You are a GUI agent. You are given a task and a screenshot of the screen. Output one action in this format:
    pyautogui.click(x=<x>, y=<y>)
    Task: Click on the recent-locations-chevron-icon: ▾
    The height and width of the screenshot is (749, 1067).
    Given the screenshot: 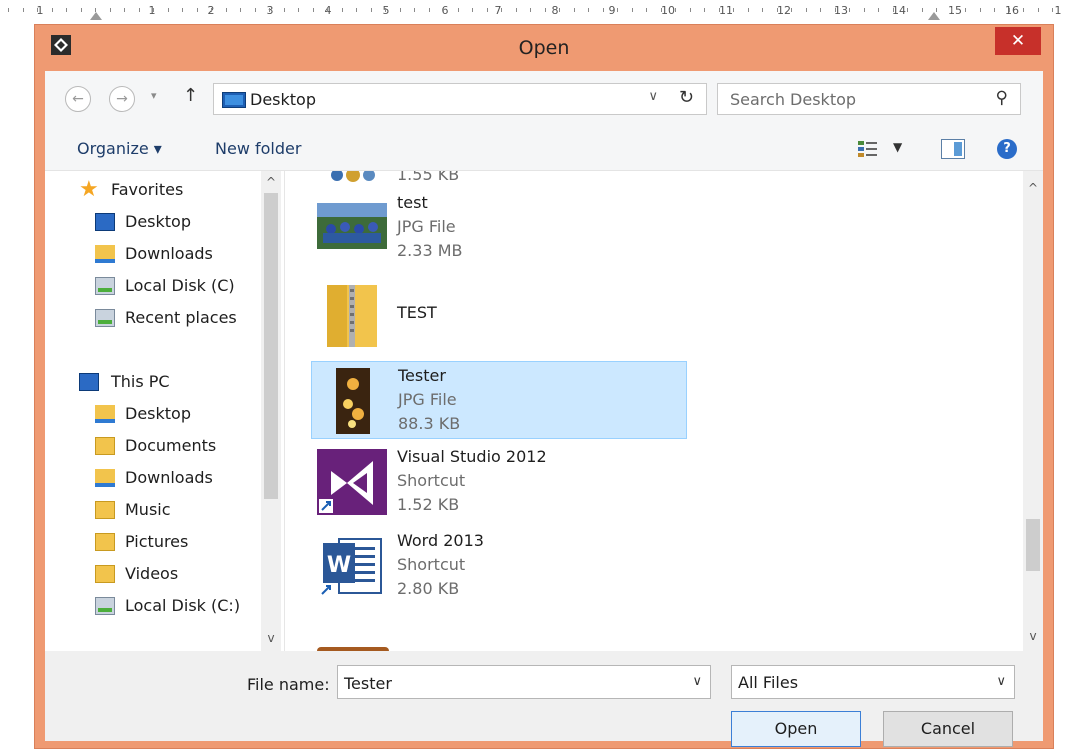 What is the action you would take?
    pyautogui.click(x=154, y=95)
    